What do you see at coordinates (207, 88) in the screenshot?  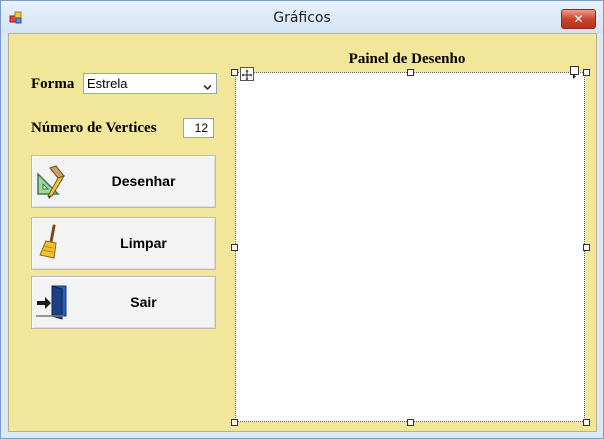 I see `chevron-down-icon` at bounding box center [207, 88].